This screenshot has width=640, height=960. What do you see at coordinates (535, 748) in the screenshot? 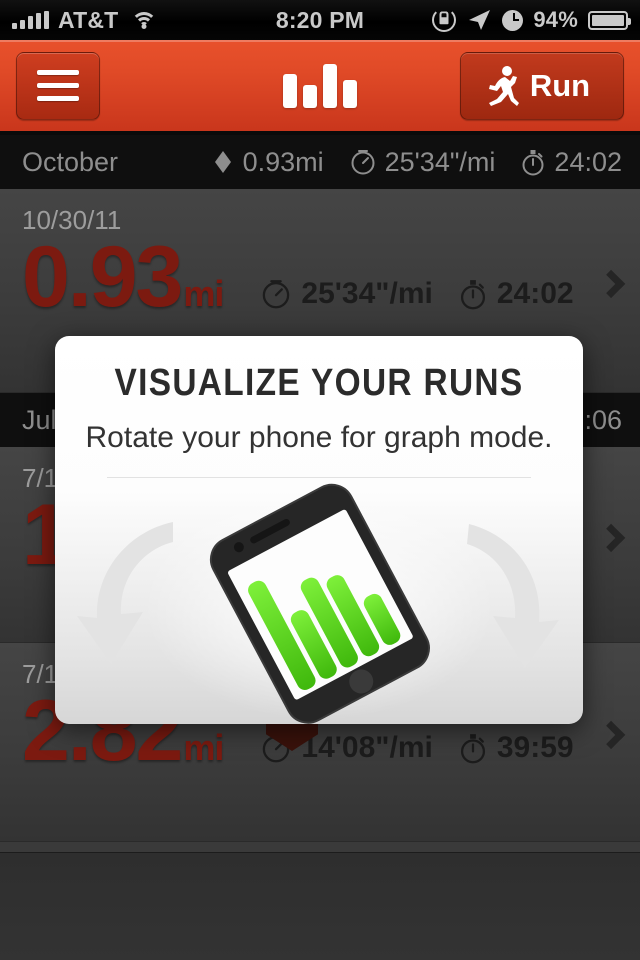
I see `run-time-label: 39:59` at bounding box center [535, 748].